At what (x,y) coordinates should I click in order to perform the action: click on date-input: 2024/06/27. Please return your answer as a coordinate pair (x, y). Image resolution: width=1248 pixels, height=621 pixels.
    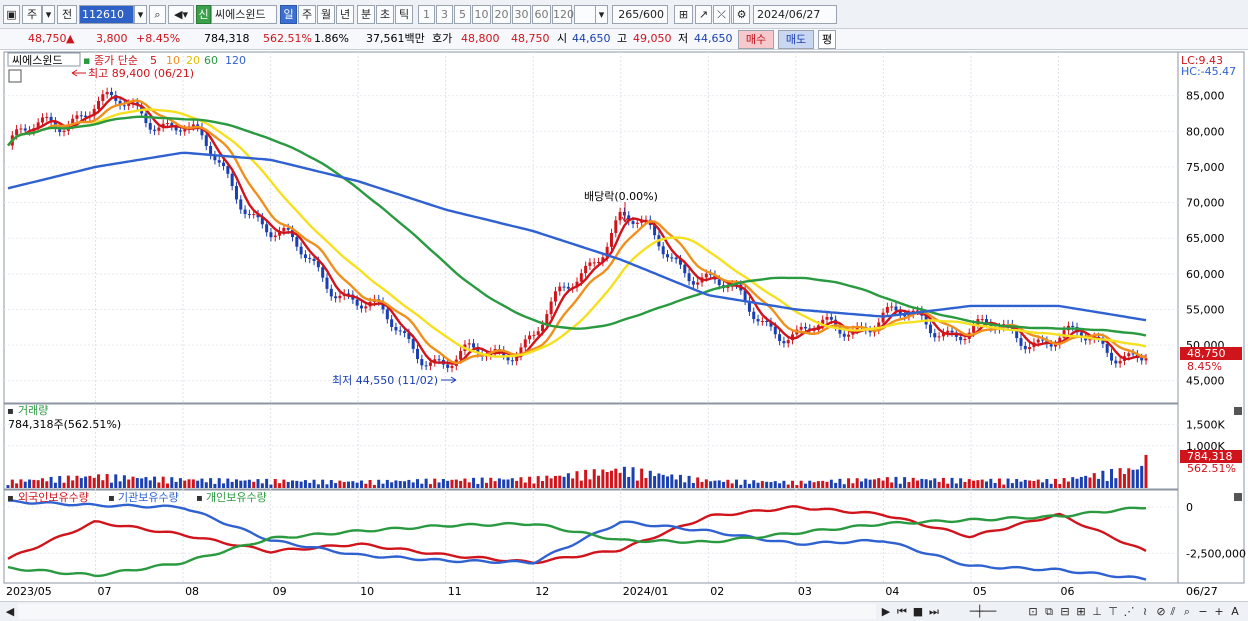
    Looking at the image, I should click on (795, 14).